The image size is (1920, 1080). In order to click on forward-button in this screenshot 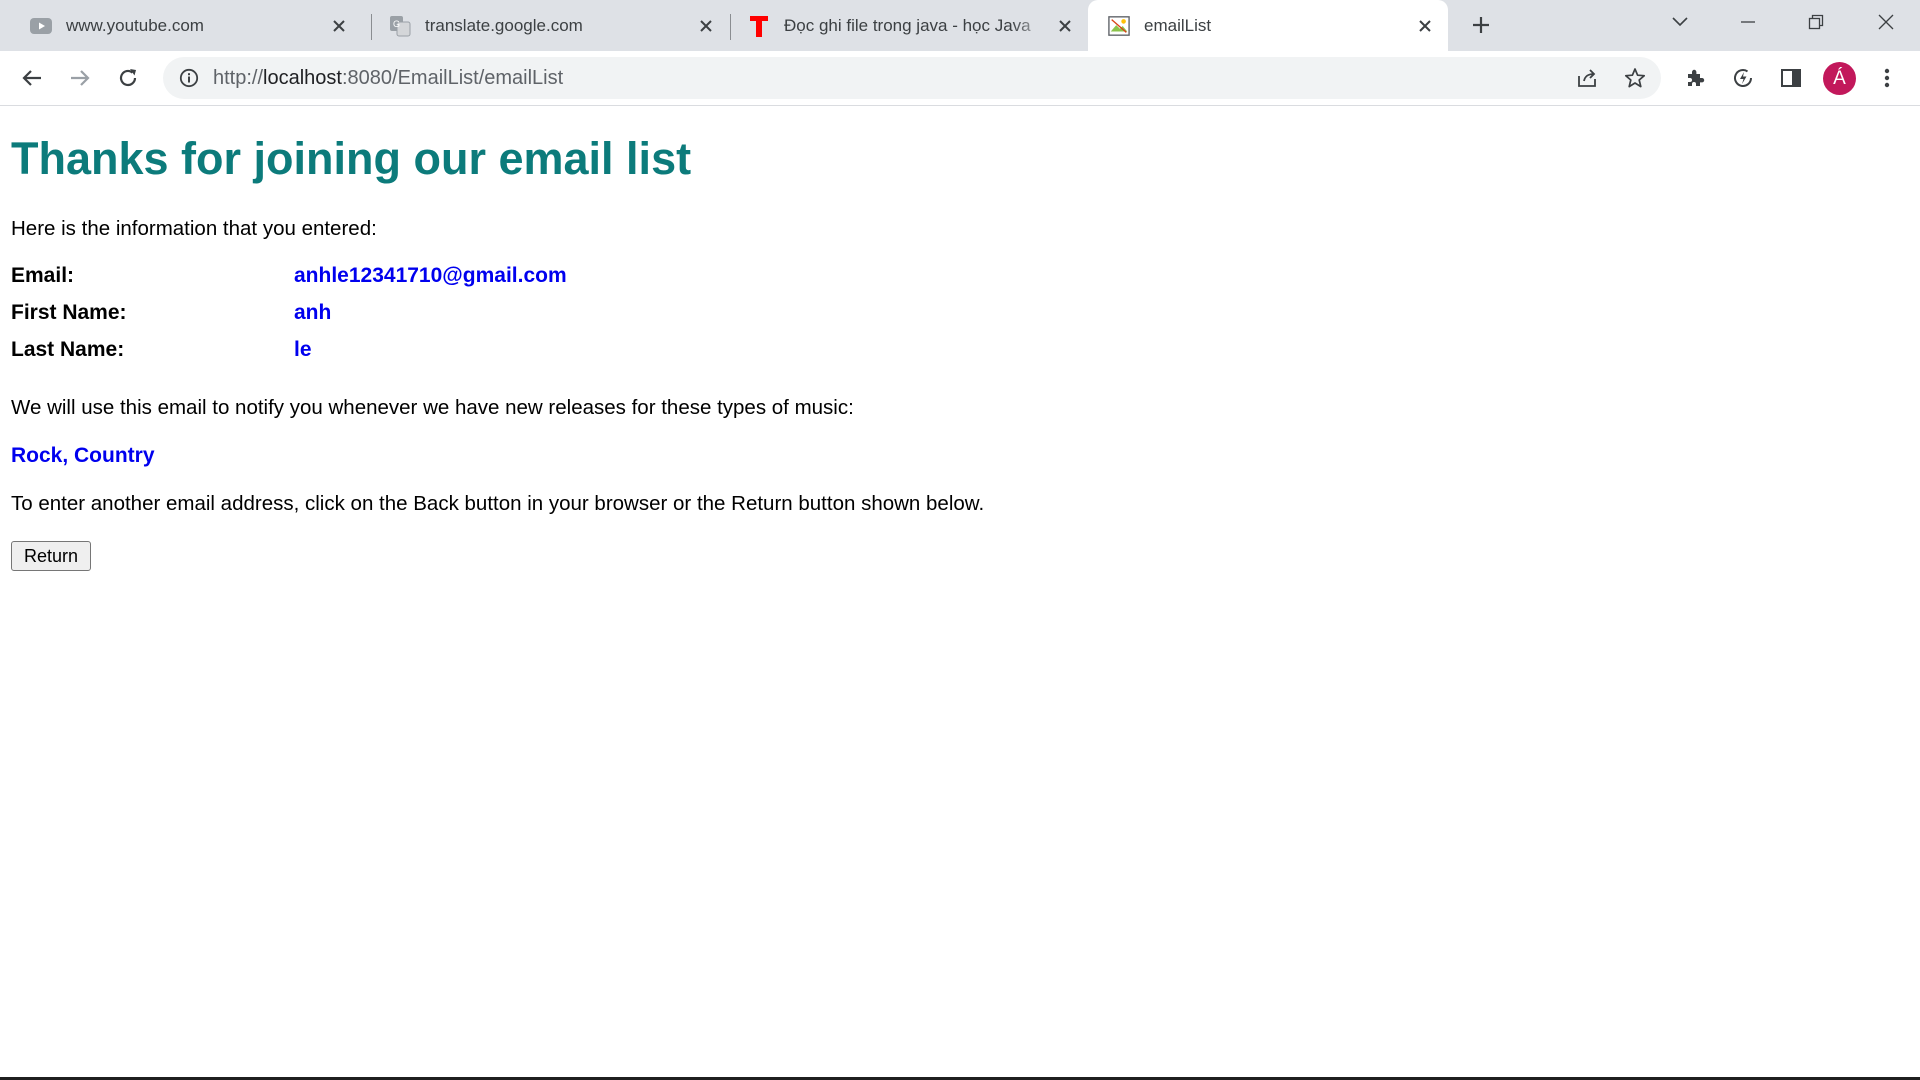, I will do `click(80, 78)`.